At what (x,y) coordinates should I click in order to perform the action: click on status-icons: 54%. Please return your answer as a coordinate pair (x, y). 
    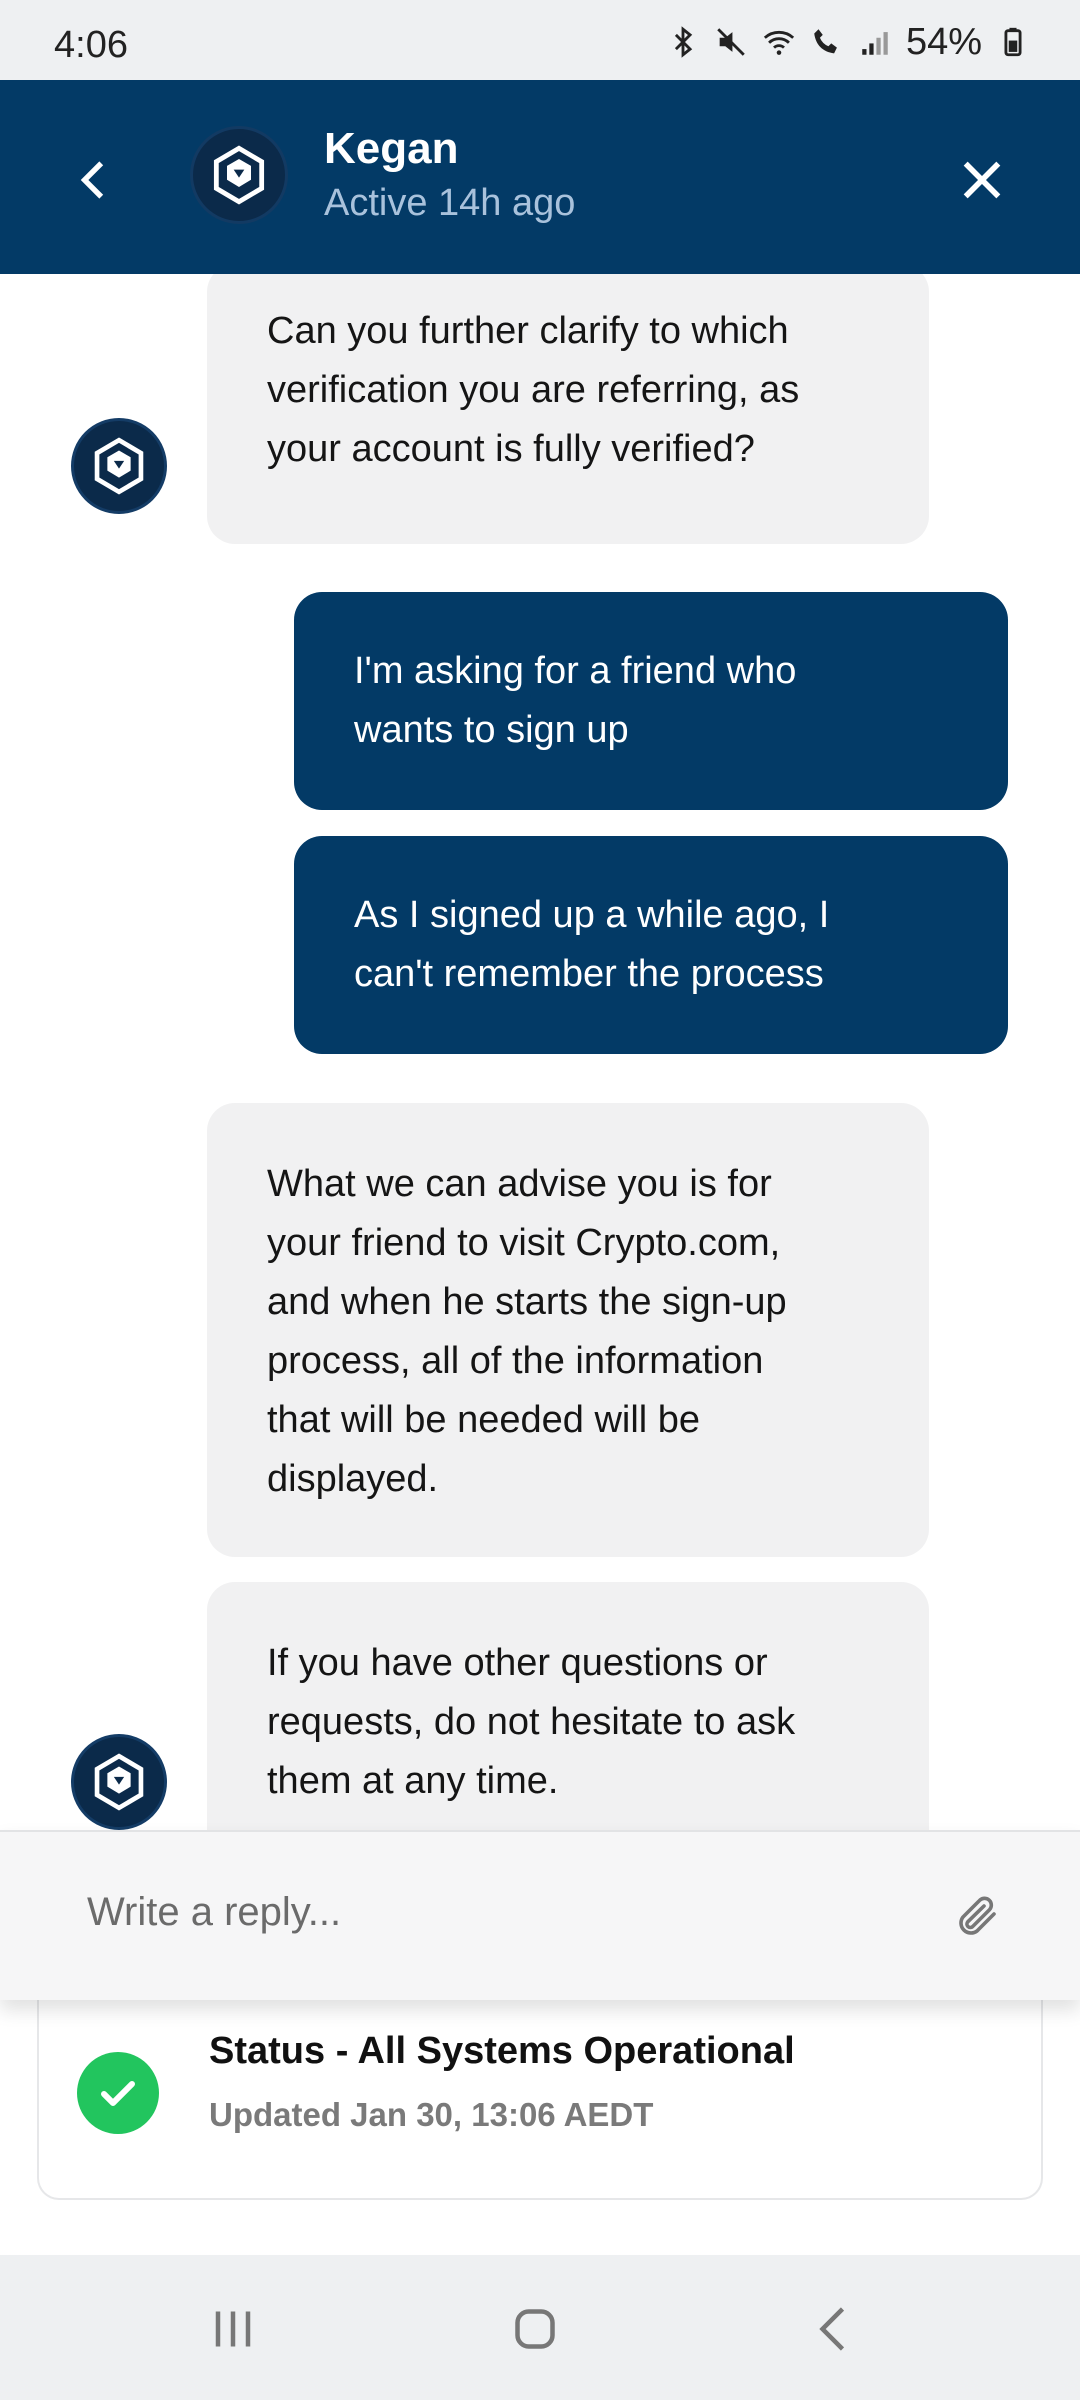
    Looking at the image, I should click on (848, 41).